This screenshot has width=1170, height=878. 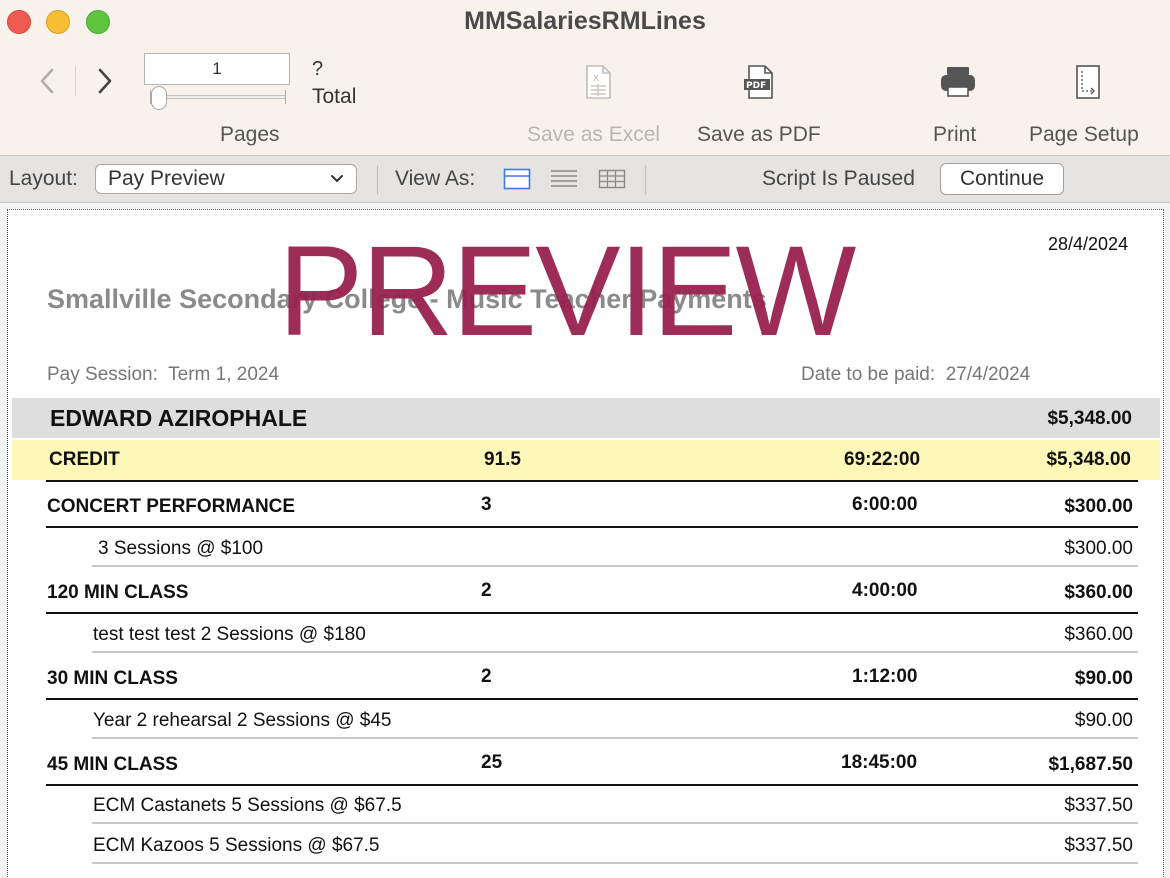 I want to click on category-count: 3, so click(x=486, y=504).